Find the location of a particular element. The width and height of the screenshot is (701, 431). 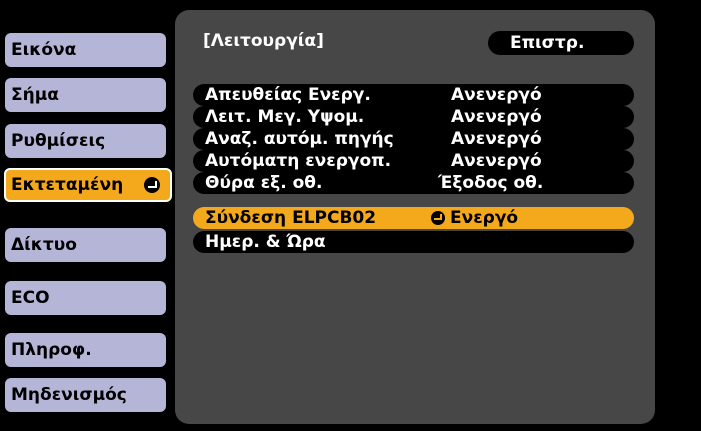

sidebar-item-label: Μηδενισμός is located at coordinates (69, 395).